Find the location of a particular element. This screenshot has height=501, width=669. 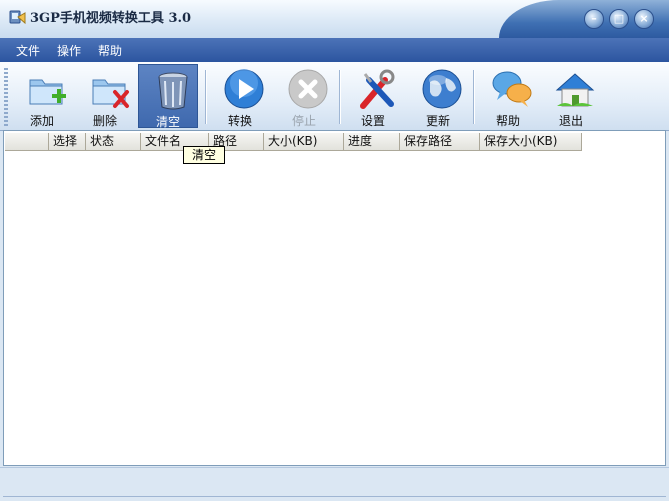

title-bar: 3GP手机视频转换工具 3.0 – □ × is located at coordinates (334, 19).